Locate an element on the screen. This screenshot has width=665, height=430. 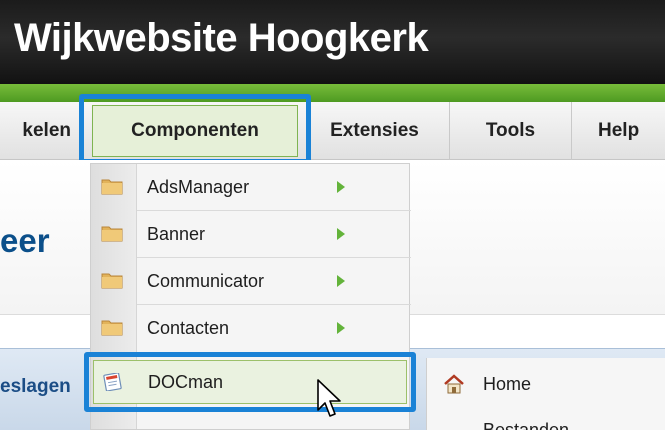
page-title: eer is located at coordinates (25, 240).